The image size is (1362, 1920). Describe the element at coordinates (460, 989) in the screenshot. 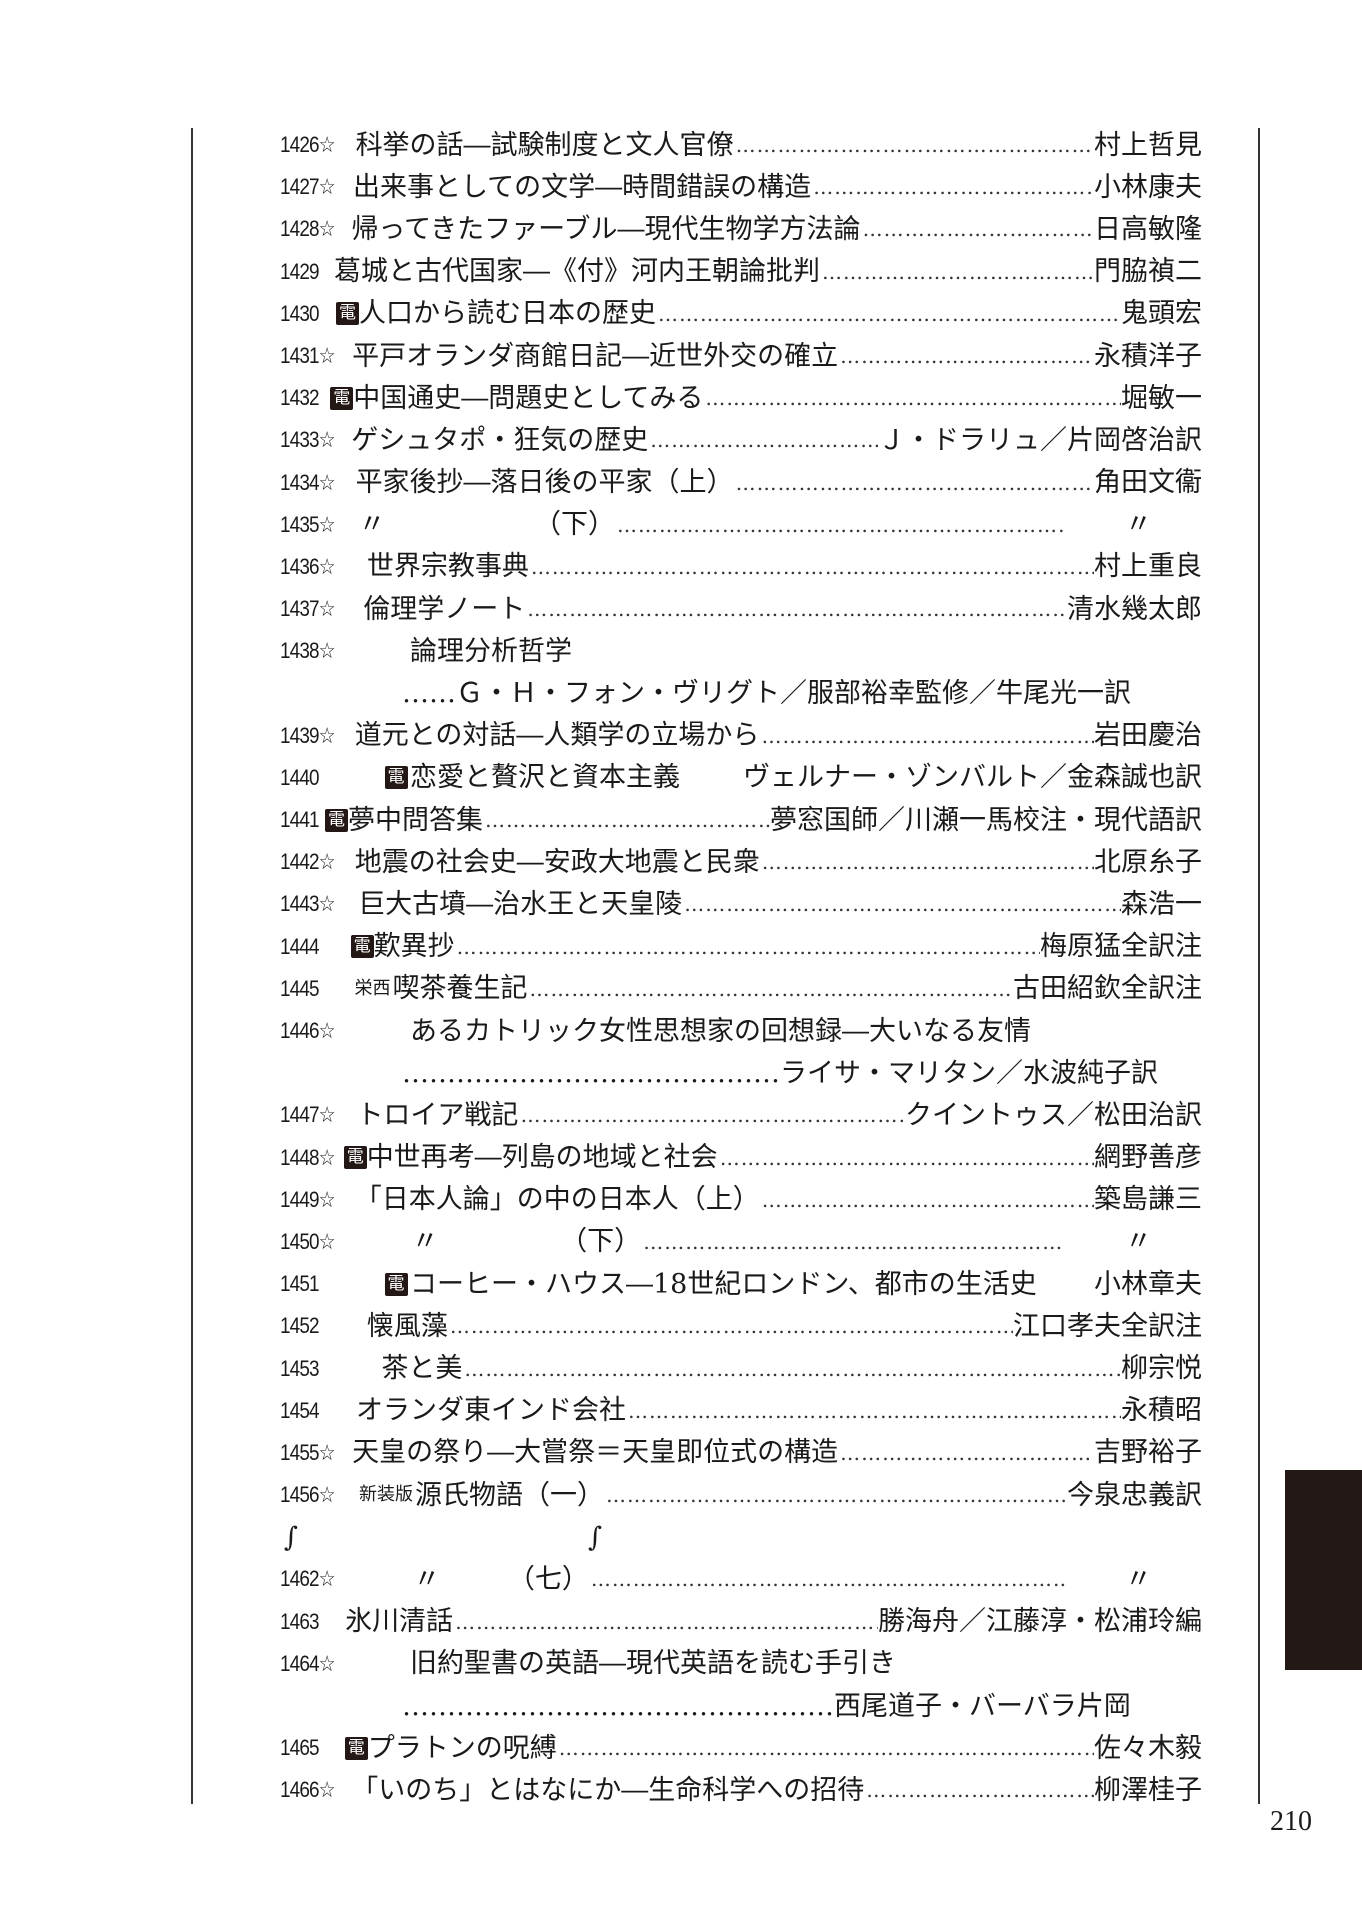

I see `entry-title: 喫茶養生記` at that location.